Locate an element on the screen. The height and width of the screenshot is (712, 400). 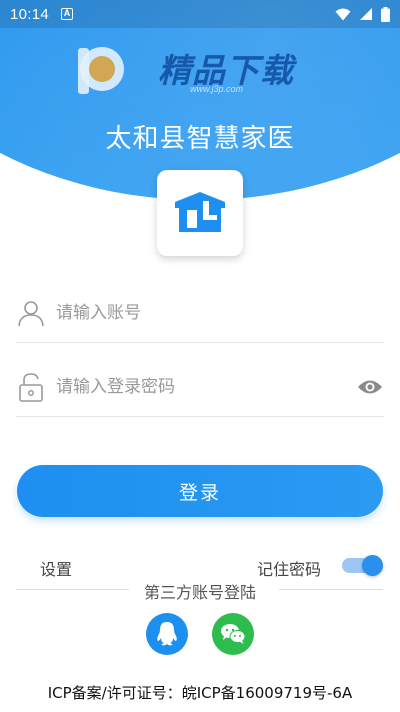
status-icons is located at coordinates (362, 14).